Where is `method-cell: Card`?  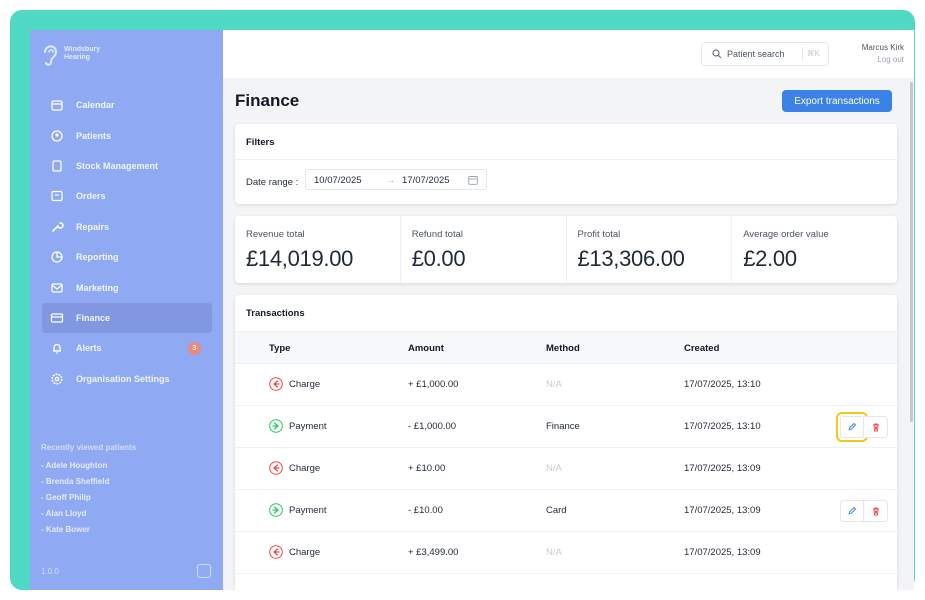
method-cell: Card is located at coordinates (556, 510).